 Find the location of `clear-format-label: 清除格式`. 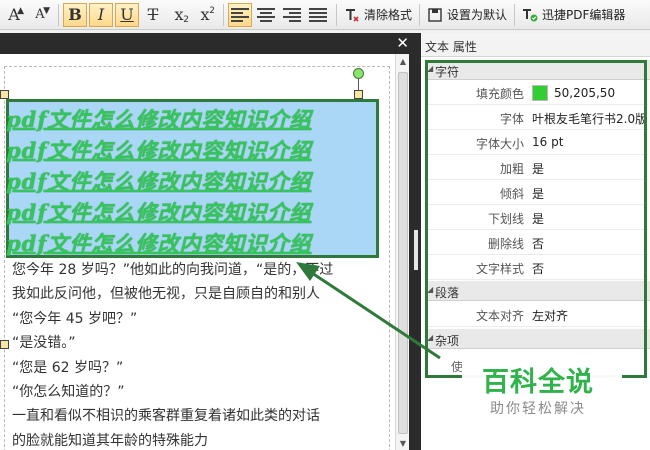

clear-format-label: 清除格式 is located at coordinates (388, 15).